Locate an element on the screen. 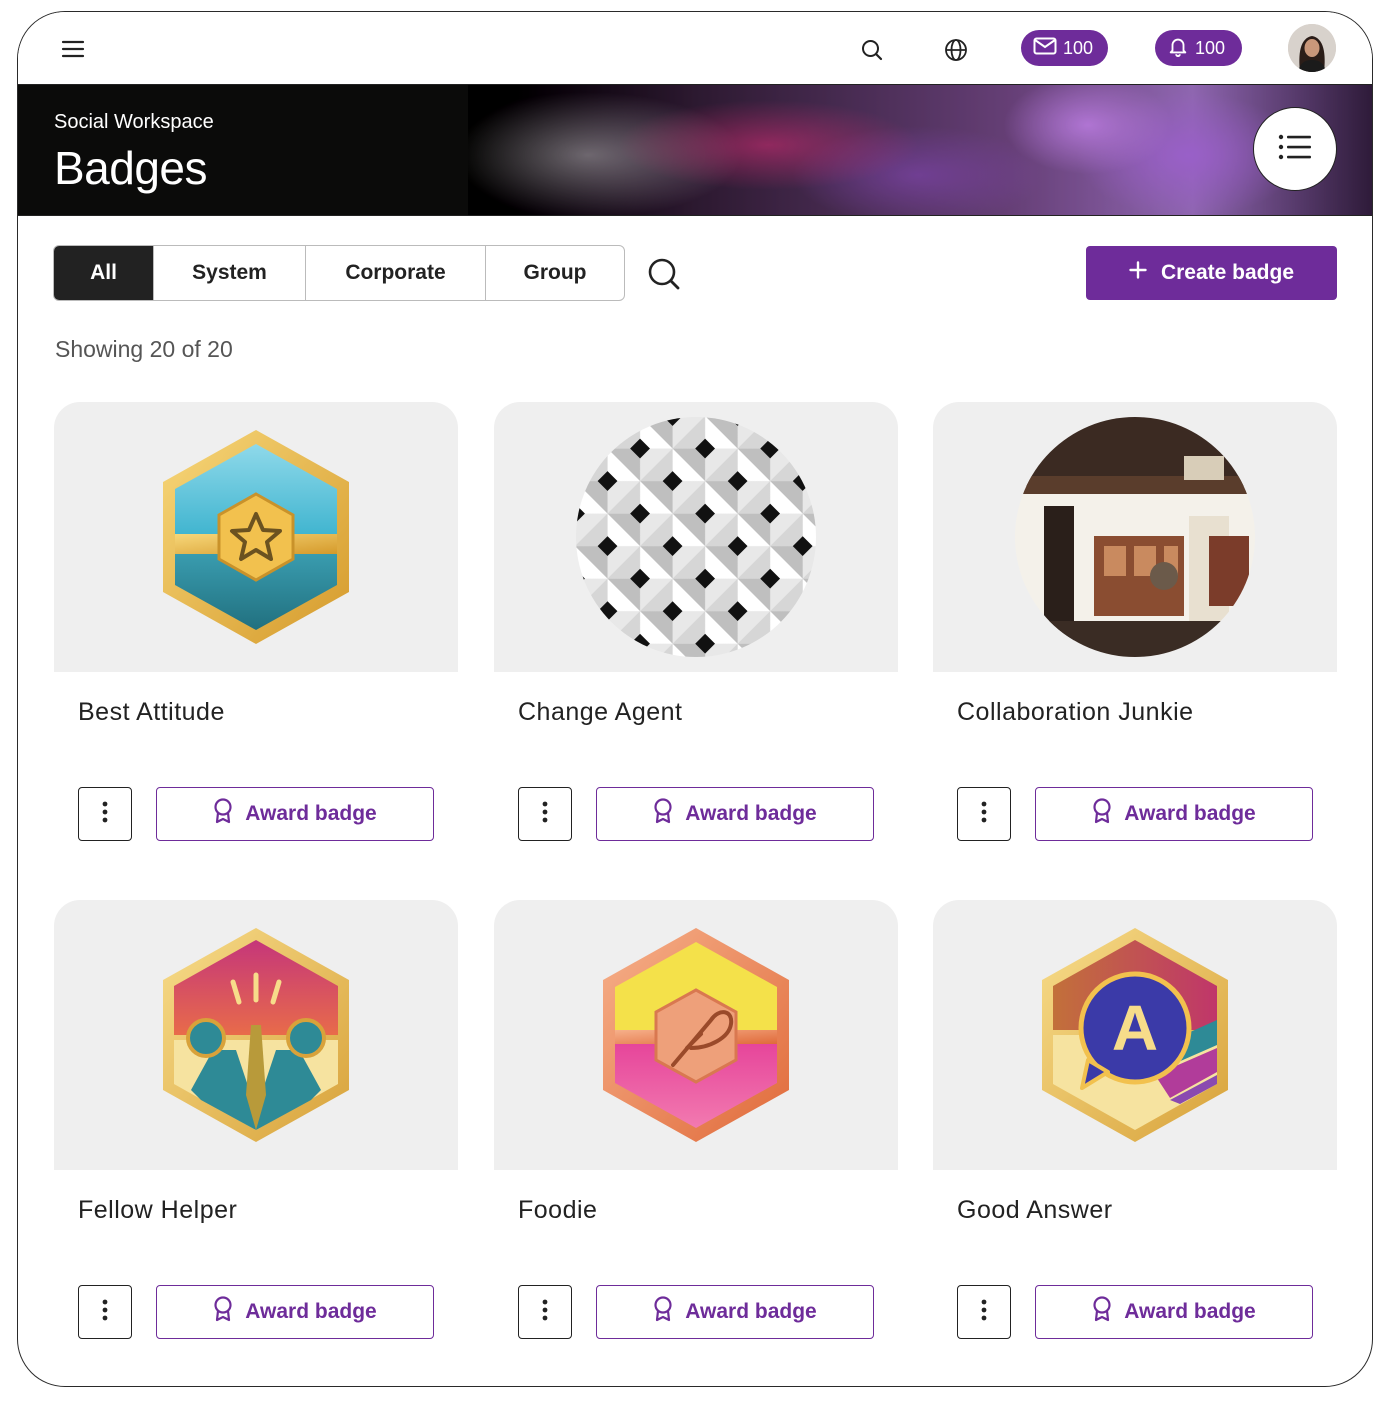 The image size is (1386, 1404). plus-icon is located at coordinates (1138, 273).